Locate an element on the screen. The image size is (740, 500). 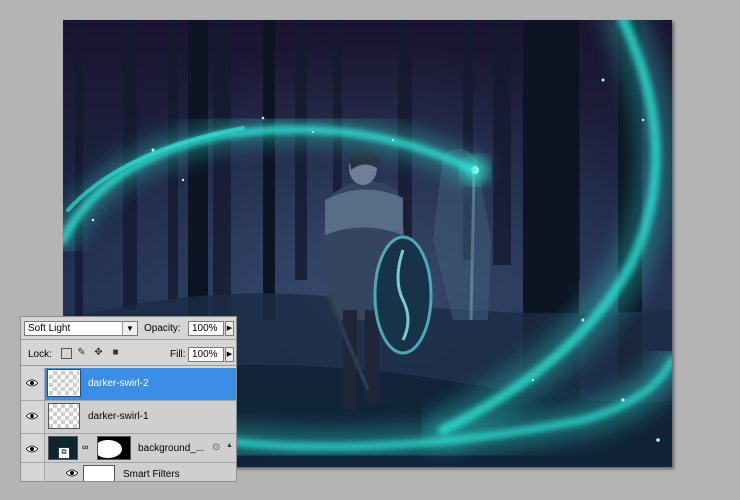
fill-input: 100% is located at coordinates (206, 354).